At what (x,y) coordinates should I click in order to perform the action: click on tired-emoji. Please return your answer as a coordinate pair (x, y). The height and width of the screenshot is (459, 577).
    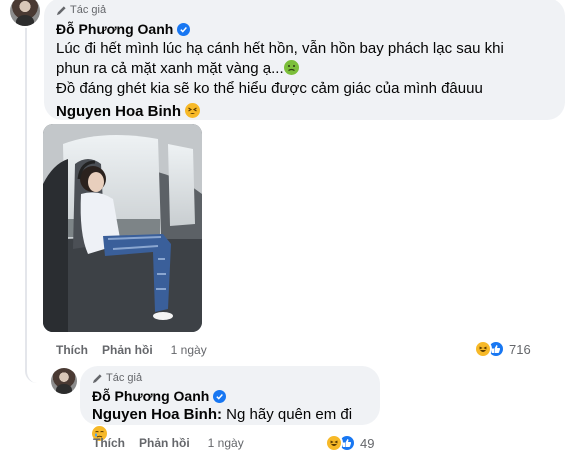
    Looking at the image, I should click on (193, 110).